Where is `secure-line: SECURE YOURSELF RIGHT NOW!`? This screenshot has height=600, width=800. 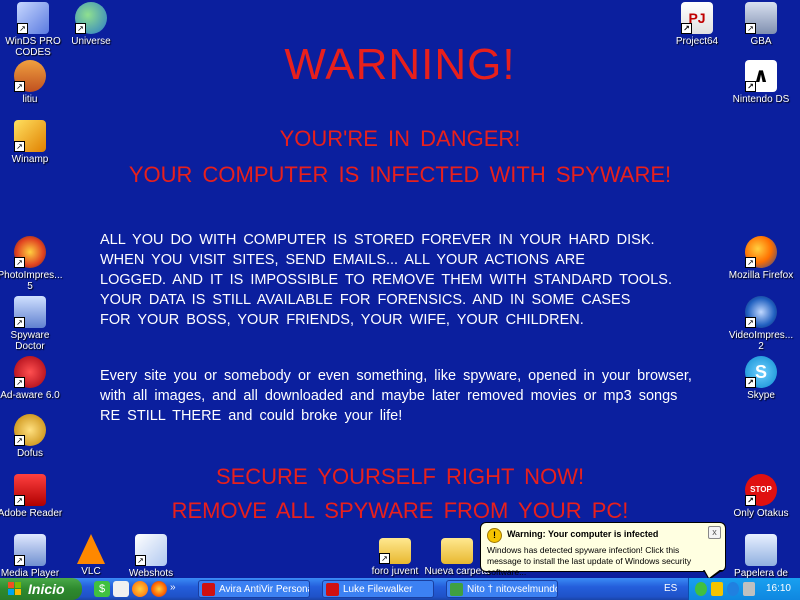 secure-line: SECURE YOURSELF RIGHT NOW! is located at coordinates (400, 476).